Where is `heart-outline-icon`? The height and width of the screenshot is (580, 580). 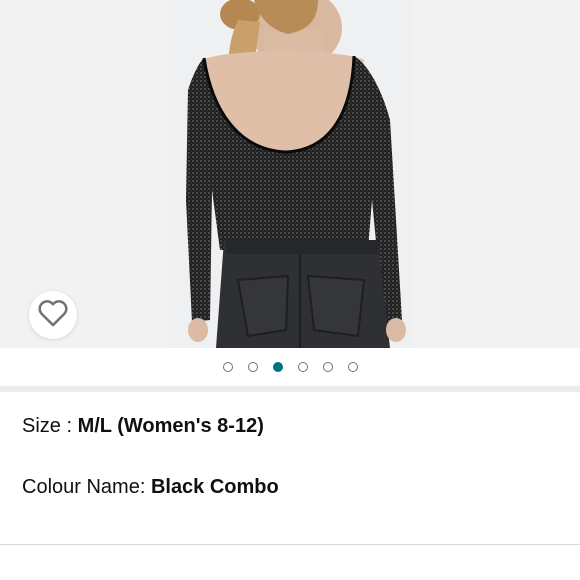
heart-outline-icon is located at coordinates (53, 315).